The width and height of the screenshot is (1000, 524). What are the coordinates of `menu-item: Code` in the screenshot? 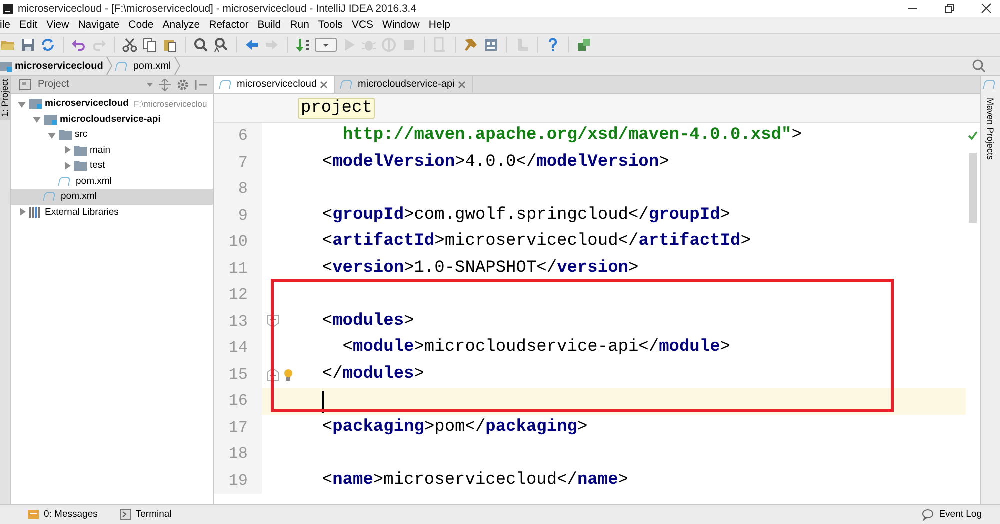 It's located at (141, 25).